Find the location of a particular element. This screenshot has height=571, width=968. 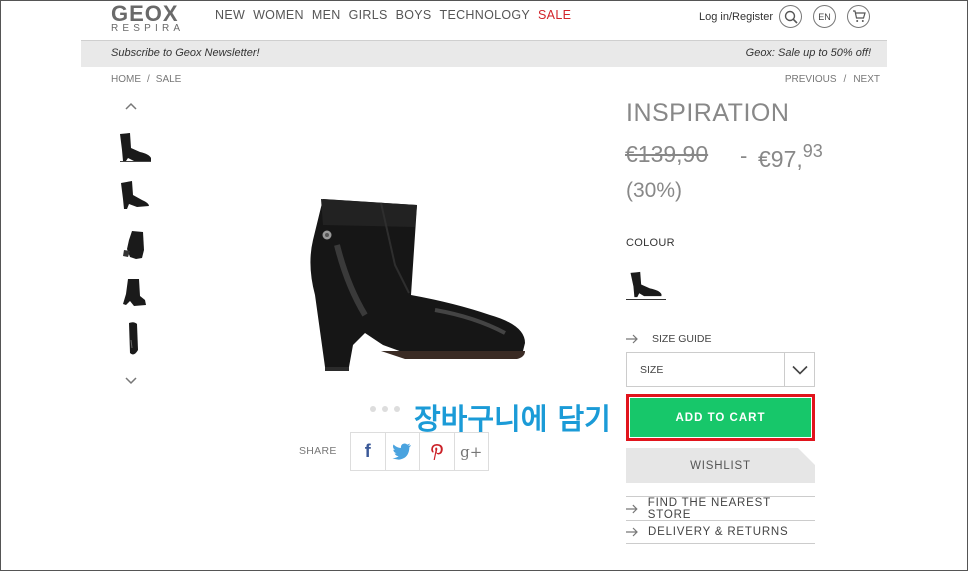

colour-label: COLOUR is located at coordinates (650, 243).